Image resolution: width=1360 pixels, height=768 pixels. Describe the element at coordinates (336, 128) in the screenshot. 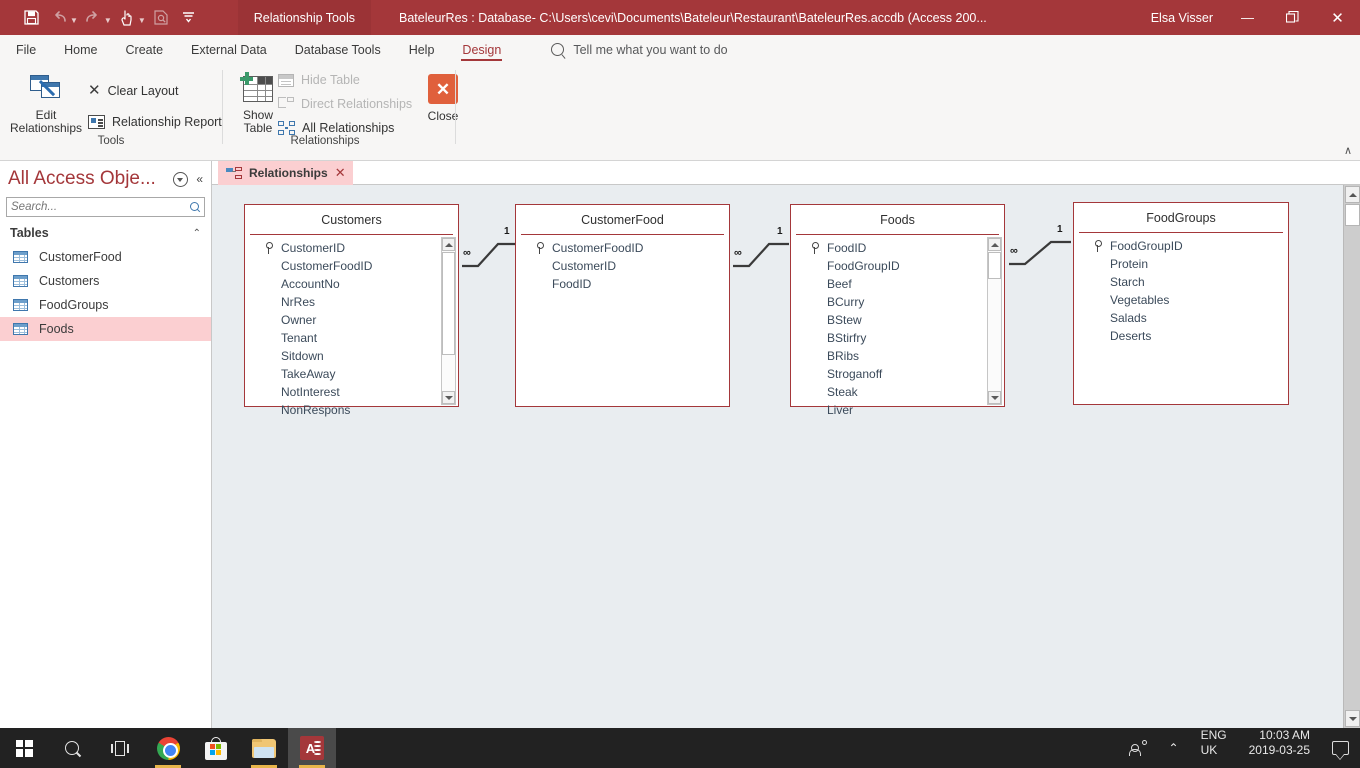

I see `all-relationships-button: All Relationships` at that location.